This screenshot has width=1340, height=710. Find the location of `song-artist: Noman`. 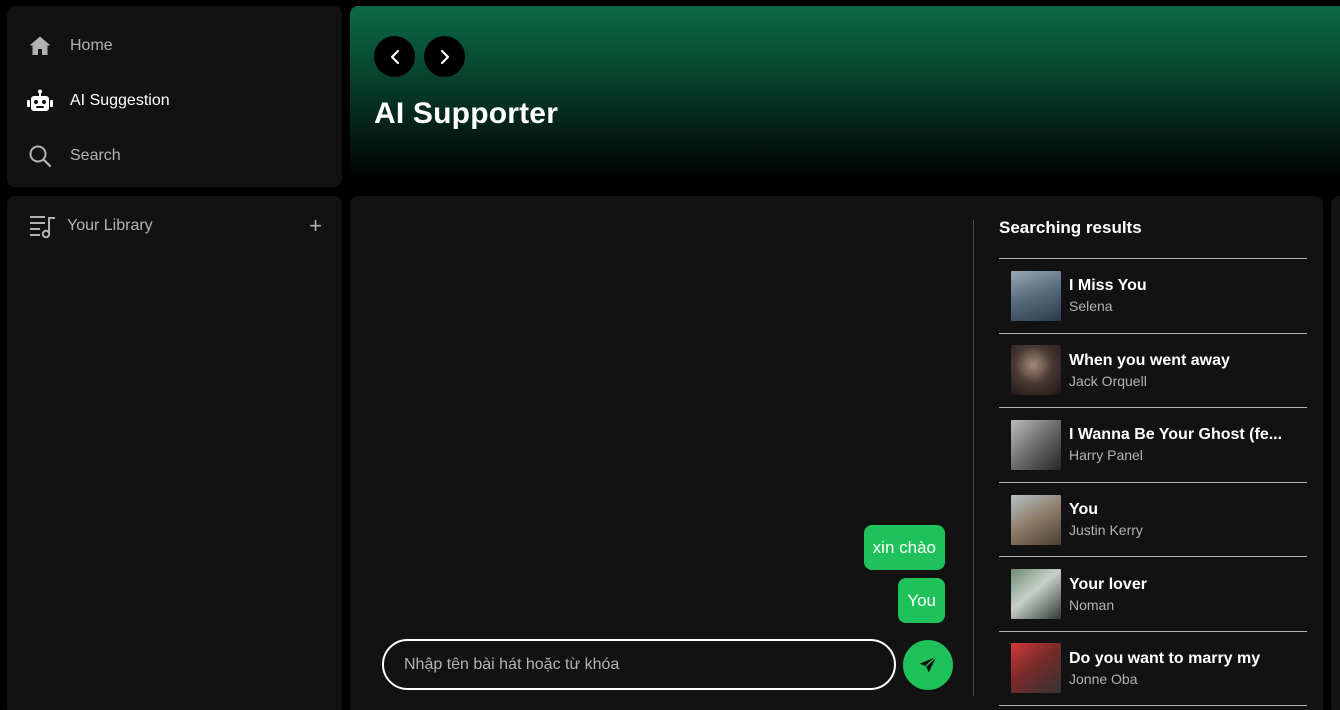

song-artist: Noman is located at coordinates (1092, 604).